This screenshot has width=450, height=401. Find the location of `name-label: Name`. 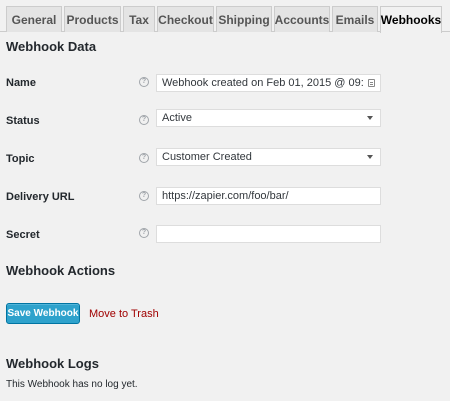

name-label: Name is located at coordinates (21, 83).